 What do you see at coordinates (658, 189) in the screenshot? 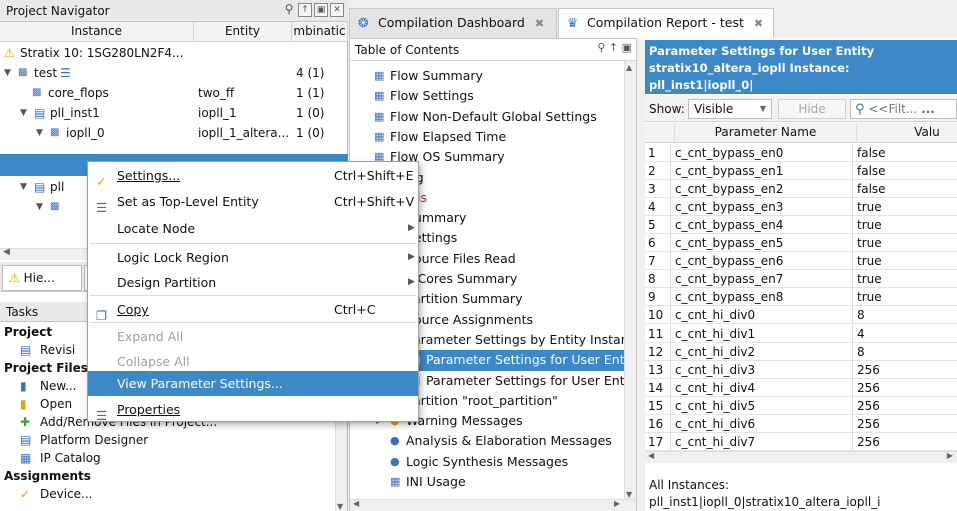
I see `row-index: 3` at bounding box center [658, 189].